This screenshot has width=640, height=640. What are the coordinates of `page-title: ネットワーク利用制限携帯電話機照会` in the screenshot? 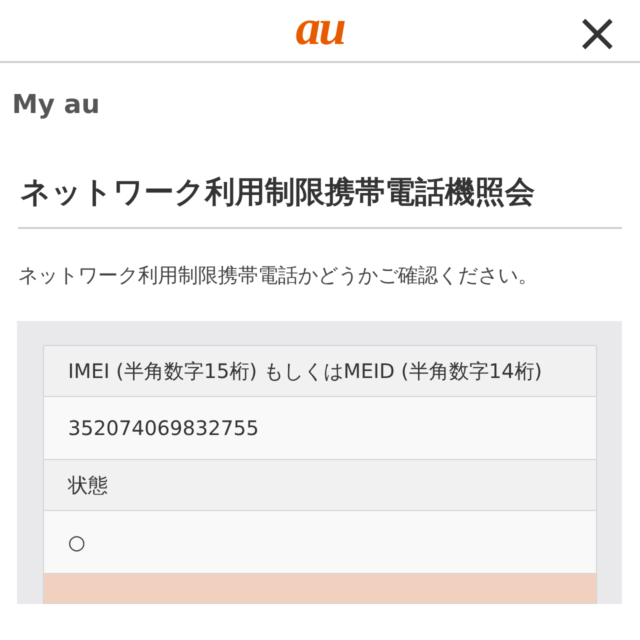 It's located at (277, 193).